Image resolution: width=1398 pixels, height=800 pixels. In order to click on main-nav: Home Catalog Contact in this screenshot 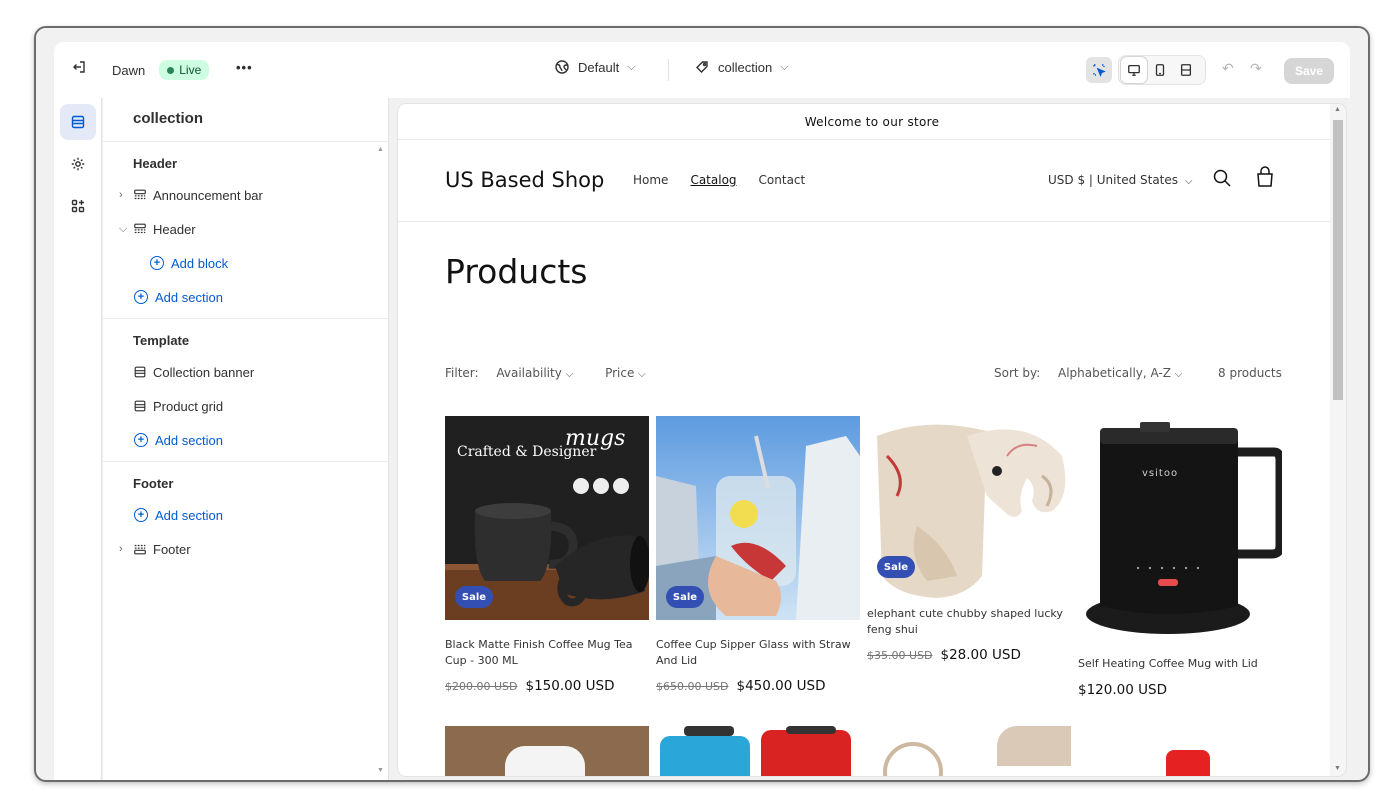, I will do `click(719, 180)`.